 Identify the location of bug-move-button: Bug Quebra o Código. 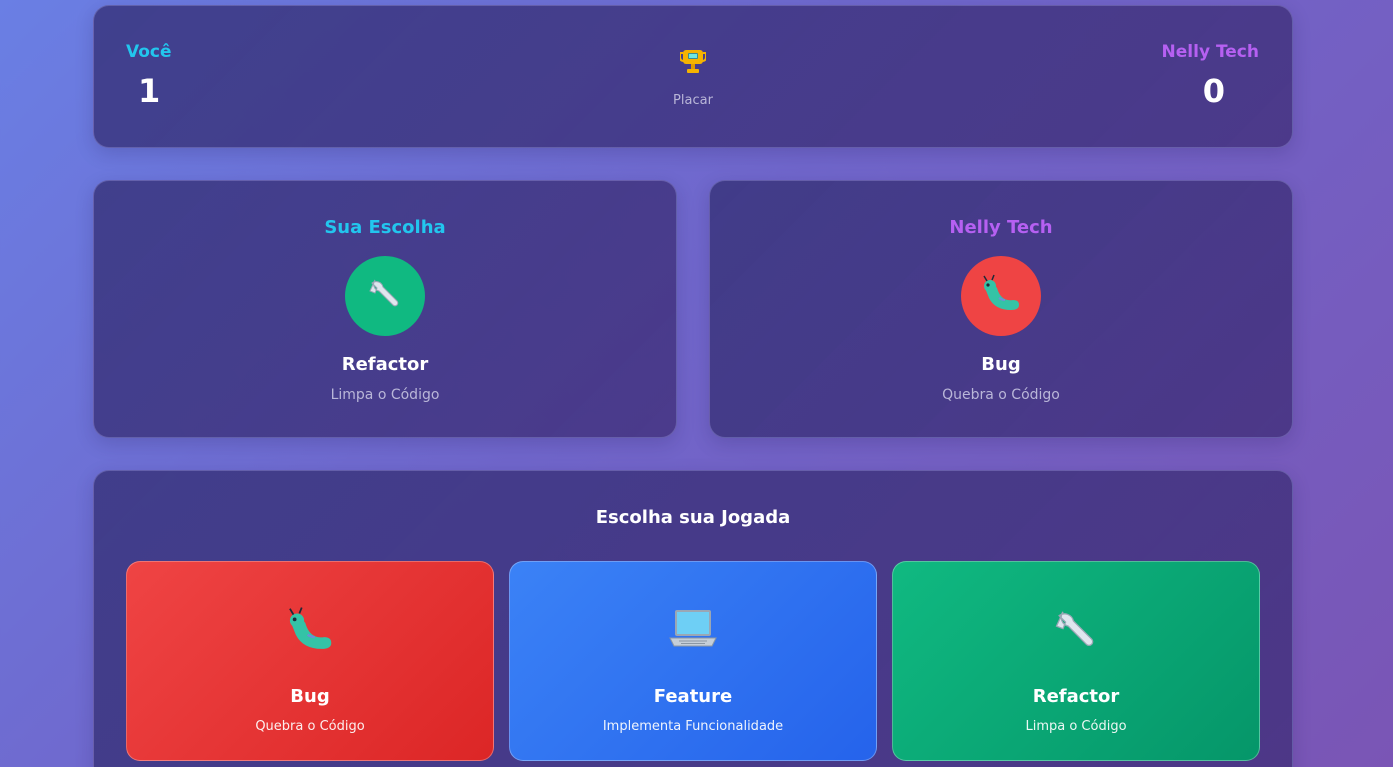
(310, 661).